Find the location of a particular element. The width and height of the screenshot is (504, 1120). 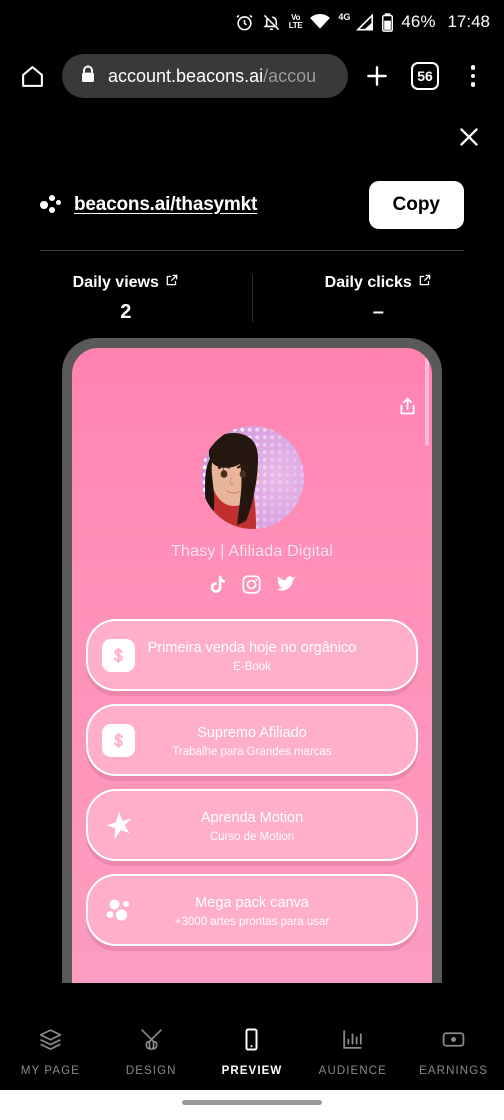

link-text: Aprenda Motion Curso de Motion is located at coordinates (252, 825).